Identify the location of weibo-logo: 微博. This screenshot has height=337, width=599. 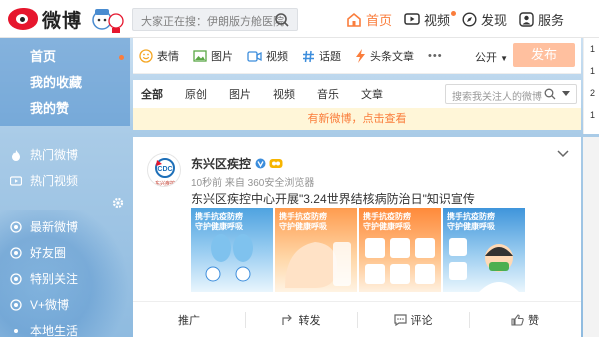
(67, 19).